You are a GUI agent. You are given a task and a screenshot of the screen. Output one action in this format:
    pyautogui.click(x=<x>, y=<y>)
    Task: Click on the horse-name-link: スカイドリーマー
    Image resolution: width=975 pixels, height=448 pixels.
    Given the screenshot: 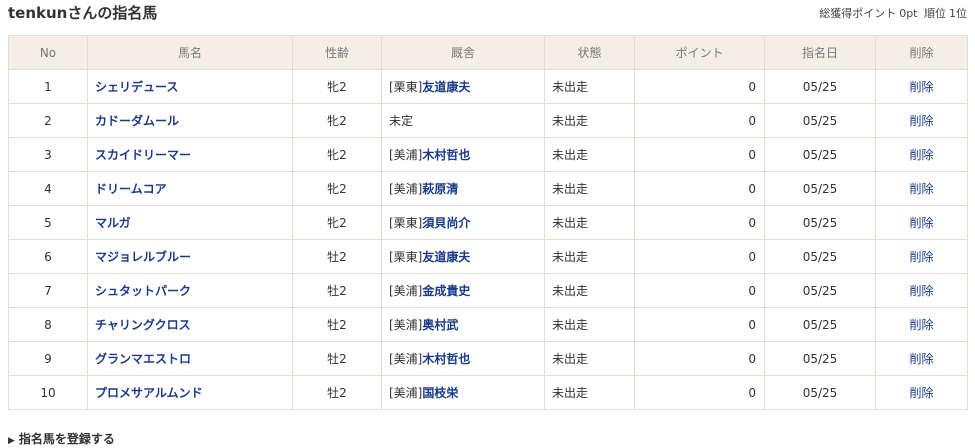 What is the action you would take?
    pyautogui.click(x=143, y=155)
    